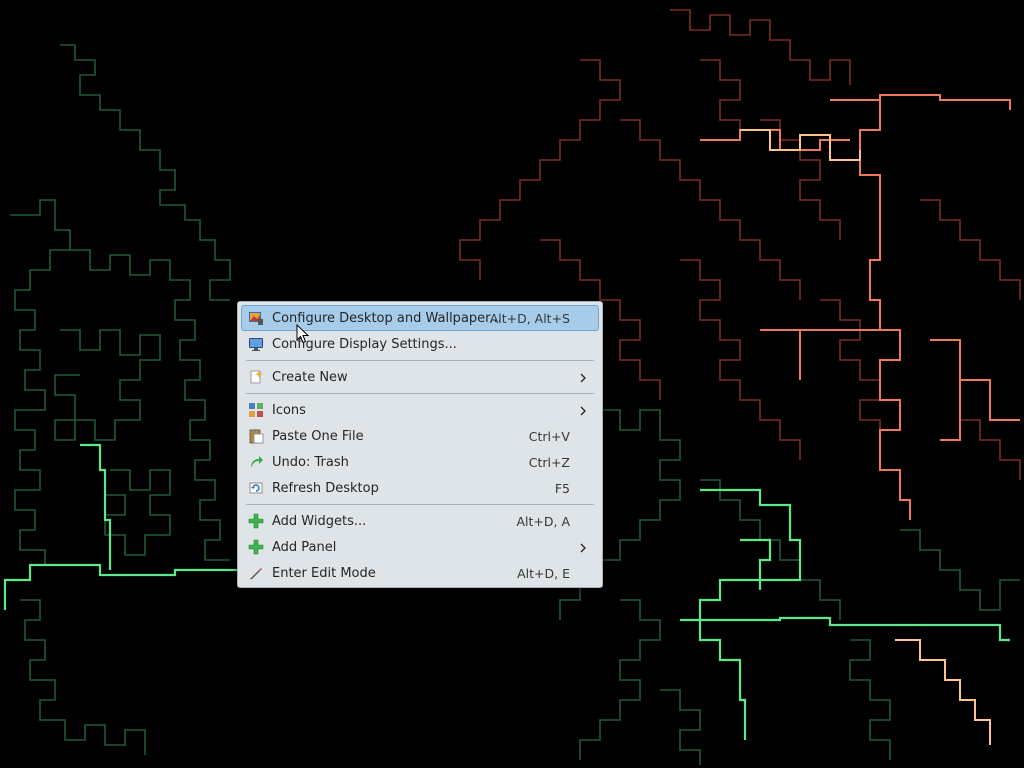 Image resolution: width=1024 pixels, height=768 pixels. Describe the element at coordinates (529, 318) in the screenshot. I see `menu-item-shortcut: Alt+D, Alt+S` at that location.